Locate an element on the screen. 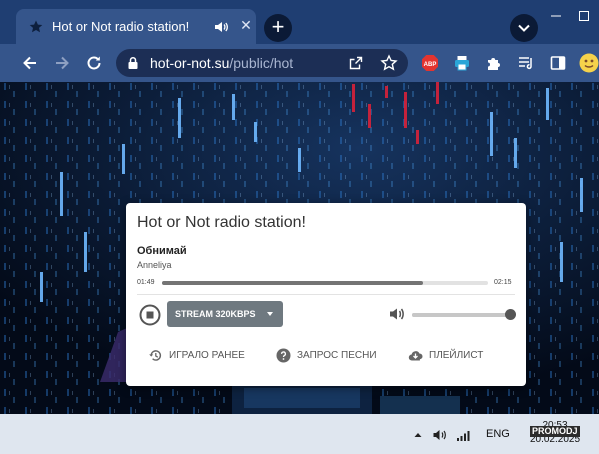 This screenshot has width=599, height=454. song-request-button: ЗАПРОС ПЕСНИ is located at coordinates (331, 356).